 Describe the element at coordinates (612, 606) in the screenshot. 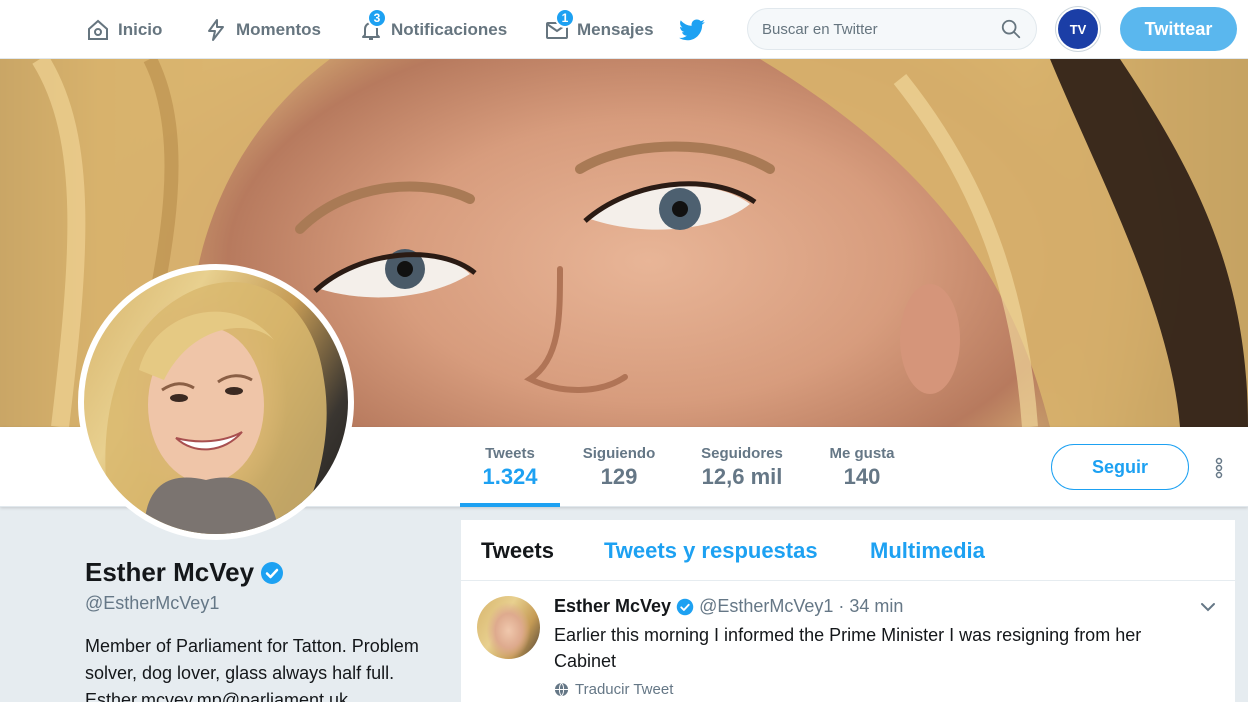

I see `tweet-author-name: Esther McVey` at that location.